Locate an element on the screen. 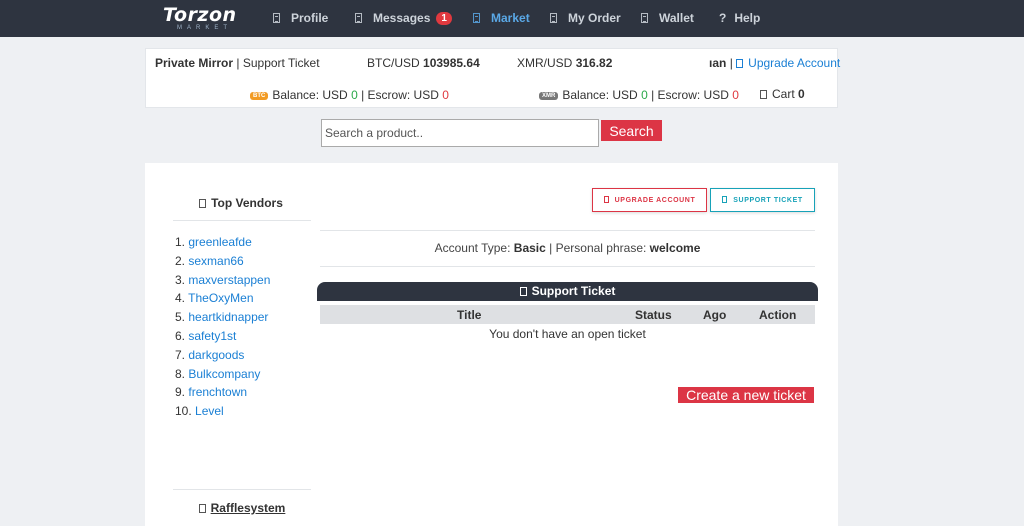  btc-rate: BTC/USD 103985.64 is located at coordinates (423, 63).